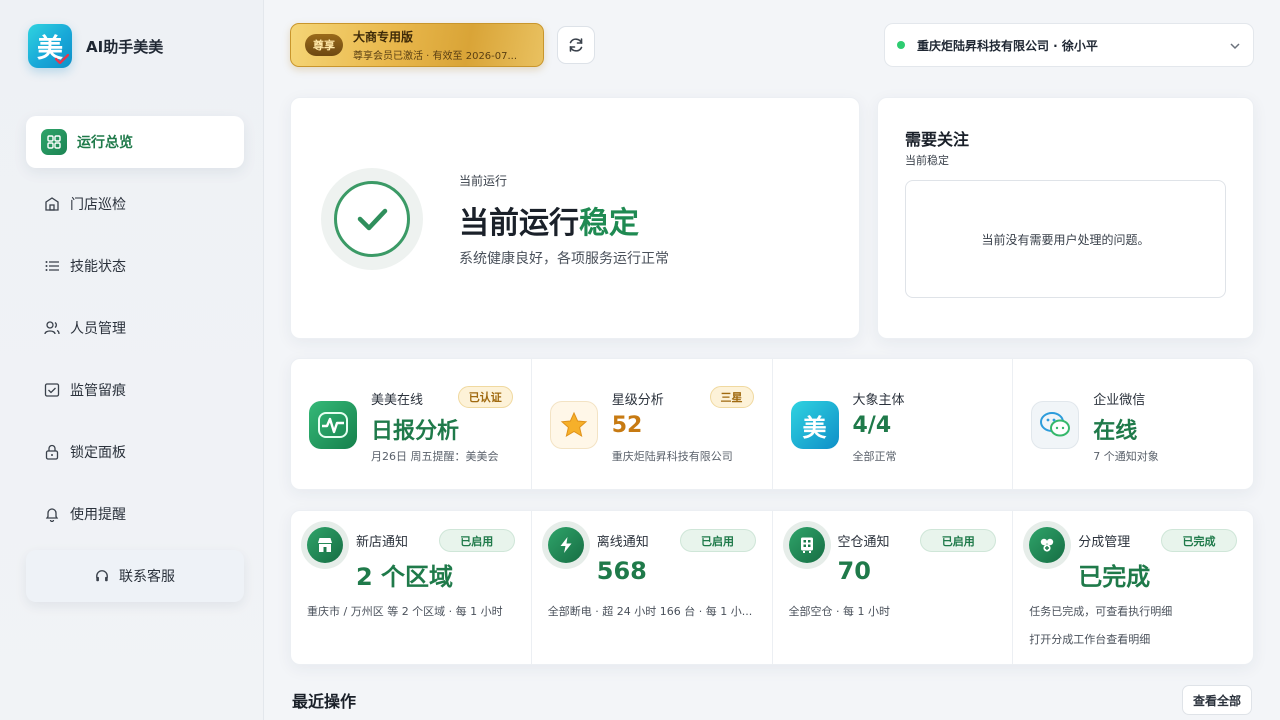 The width and height of the screenshot is (1280, 720). What do you see at coordinates (609, 223) in the screenshot?
I see `status-headline-highlight: 稳定` at bounding box center [609, 223].